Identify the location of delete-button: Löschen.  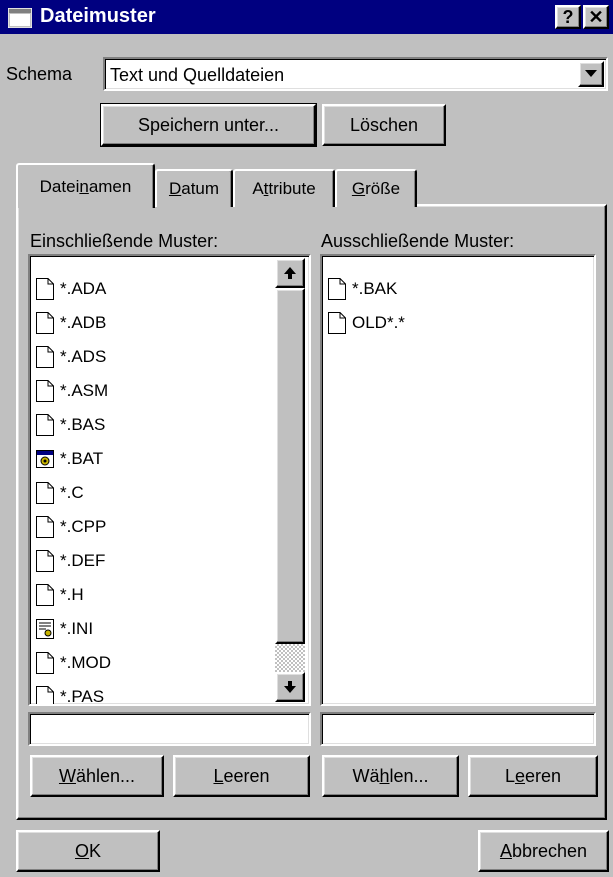
(384, 125).